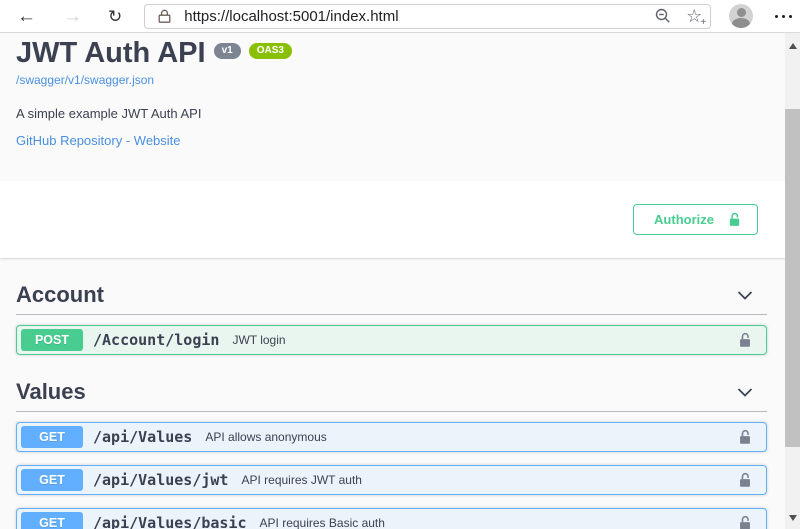 Image resolution: width=800 pixels, height=529 pixels. What do you see at coordinates (391, 293) in the screenshot?
I see `section-header-account: Account` at bounding box center [391, 293].